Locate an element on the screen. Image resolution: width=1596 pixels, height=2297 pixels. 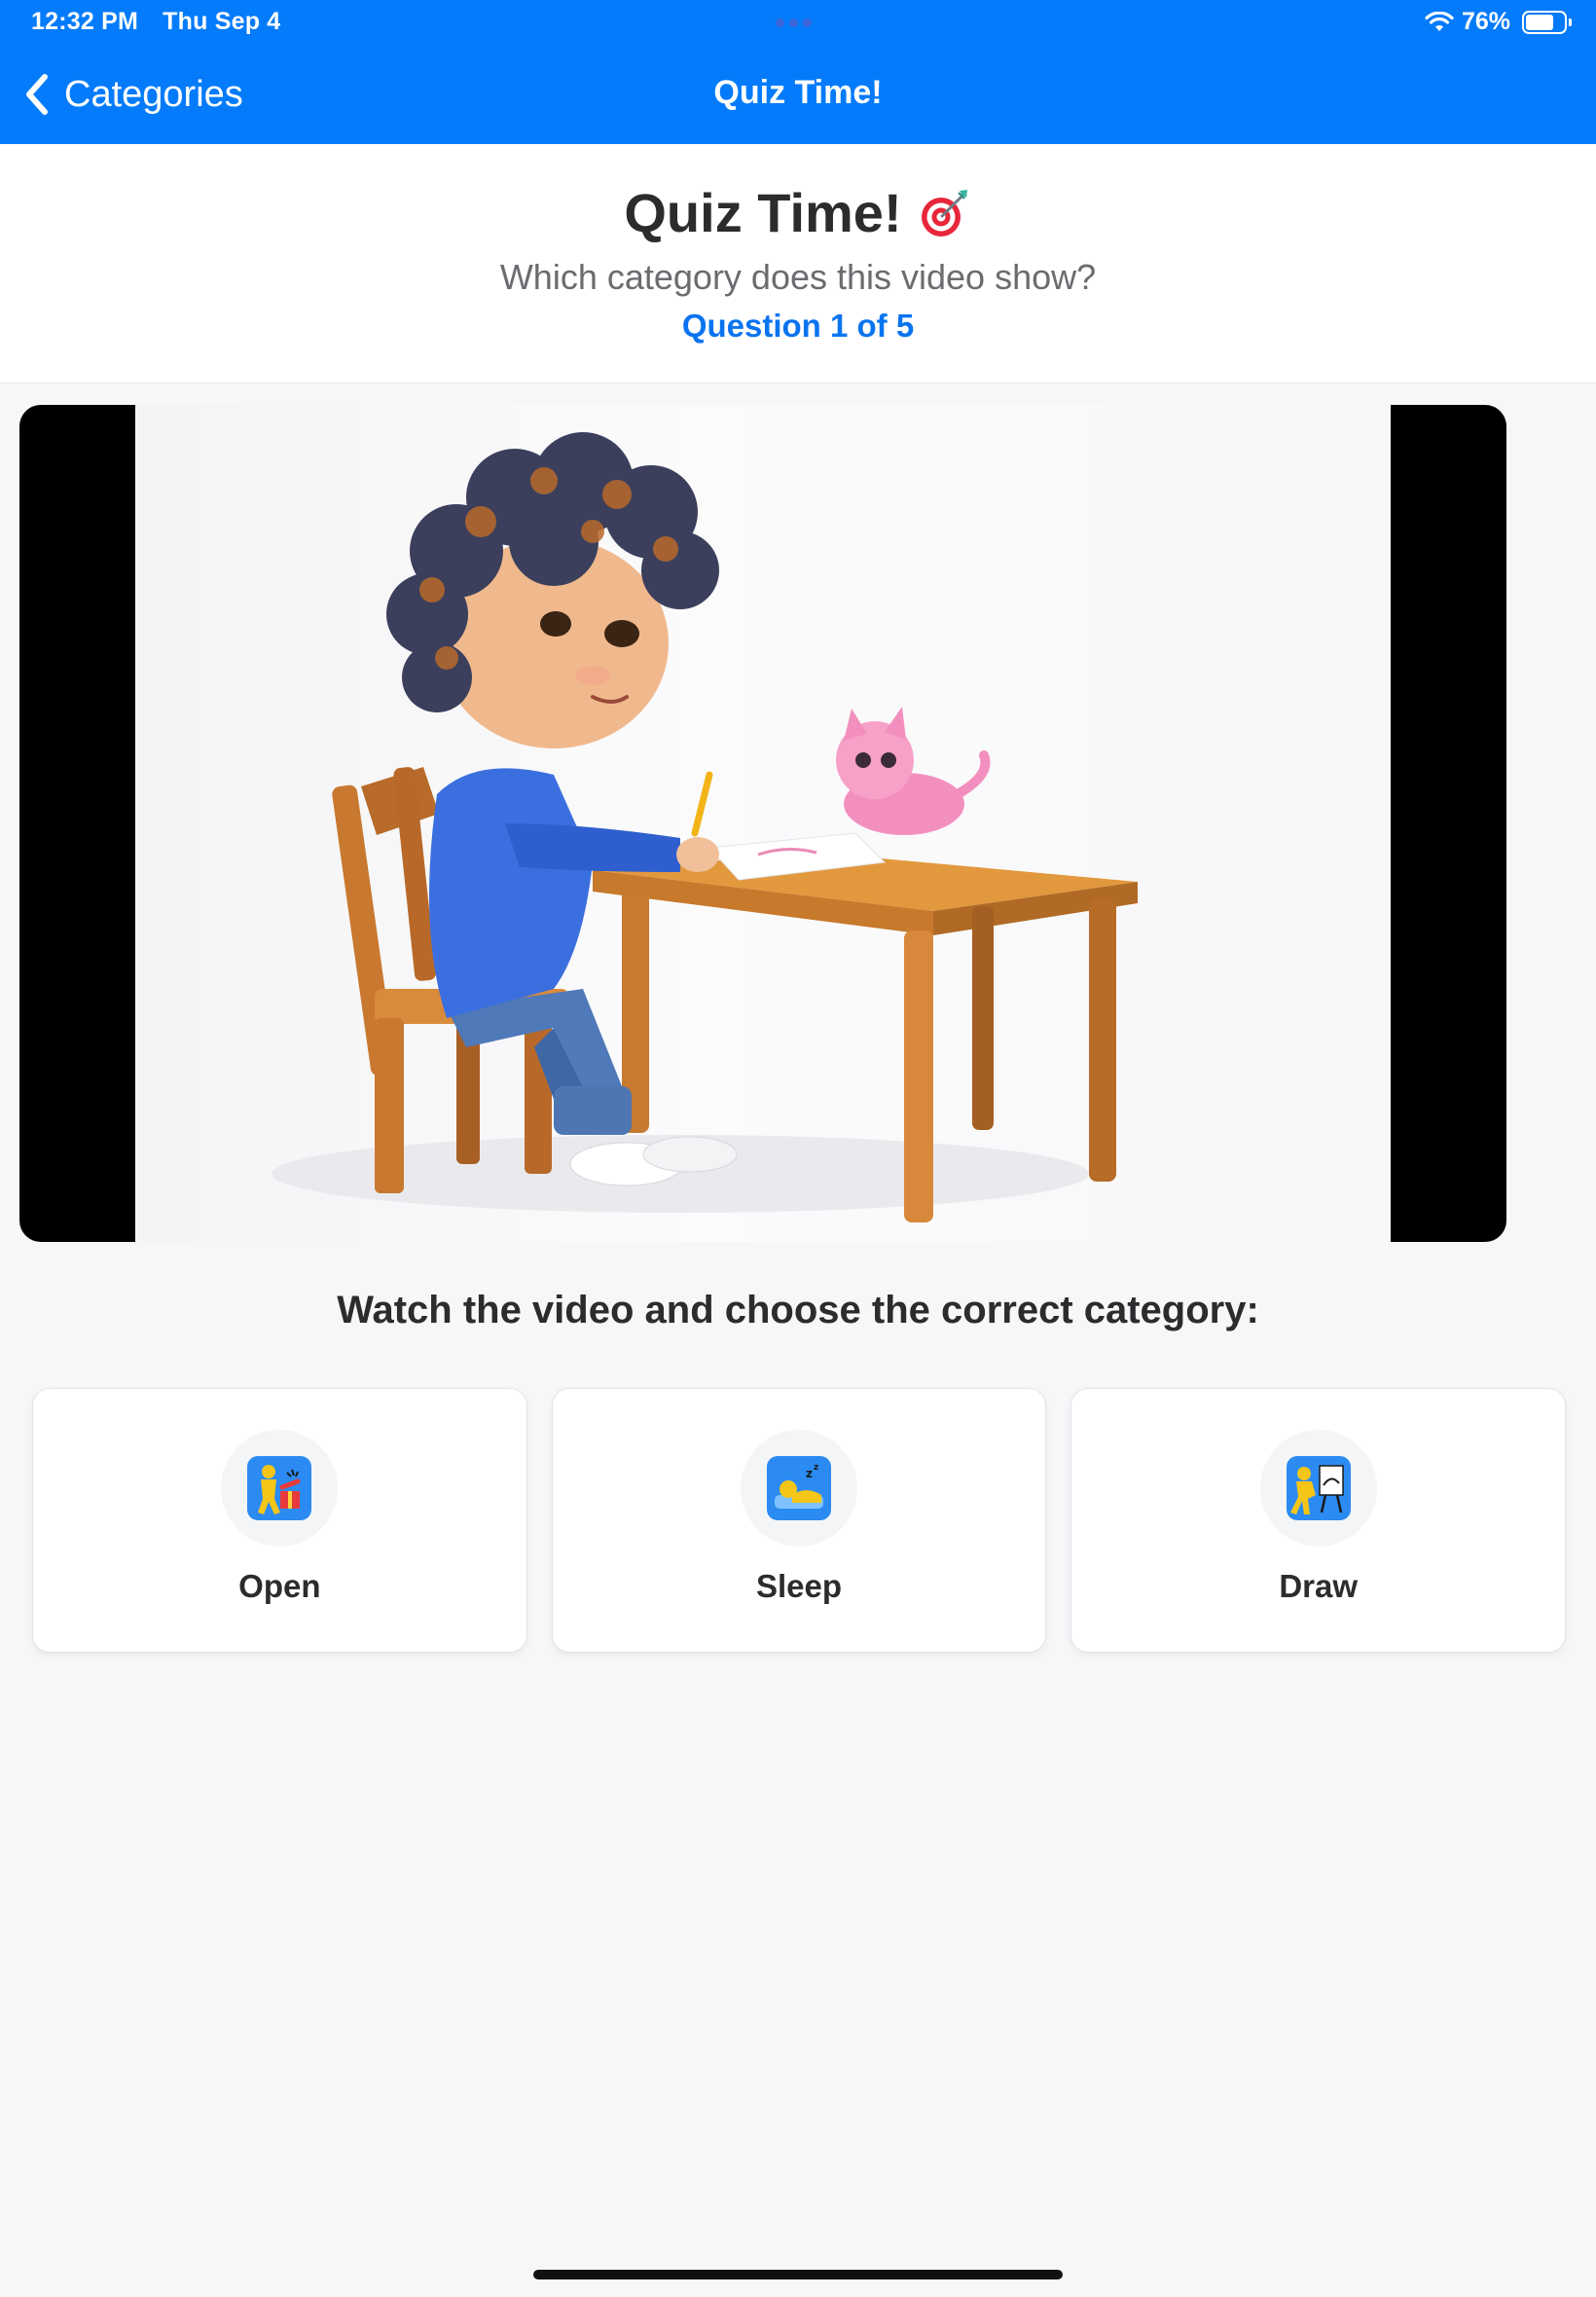
child-illustration is located at coordinates (562, 809).